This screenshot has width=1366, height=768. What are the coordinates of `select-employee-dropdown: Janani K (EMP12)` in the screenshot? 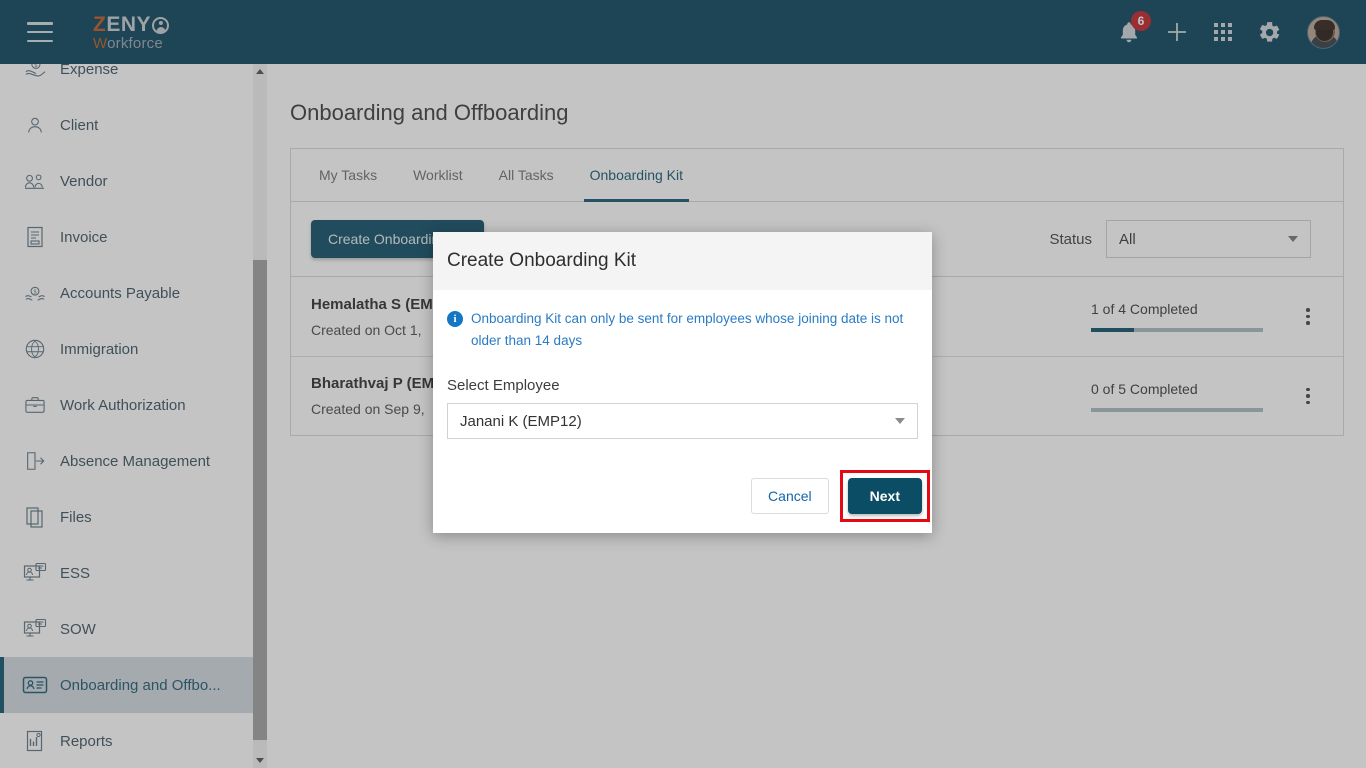 It's located at (682, 421).